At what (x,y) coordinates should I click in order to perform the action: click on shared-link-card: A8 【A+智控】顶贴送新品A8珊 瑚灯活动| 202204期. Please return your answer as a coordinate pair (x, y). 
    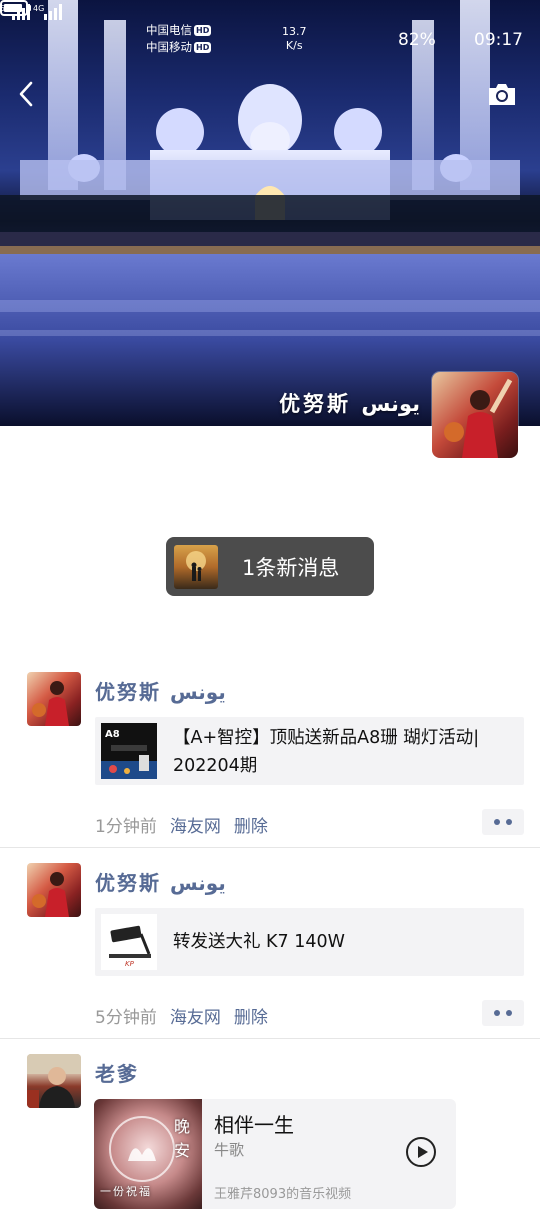
    Looking at the image, I should click on (309, 751).